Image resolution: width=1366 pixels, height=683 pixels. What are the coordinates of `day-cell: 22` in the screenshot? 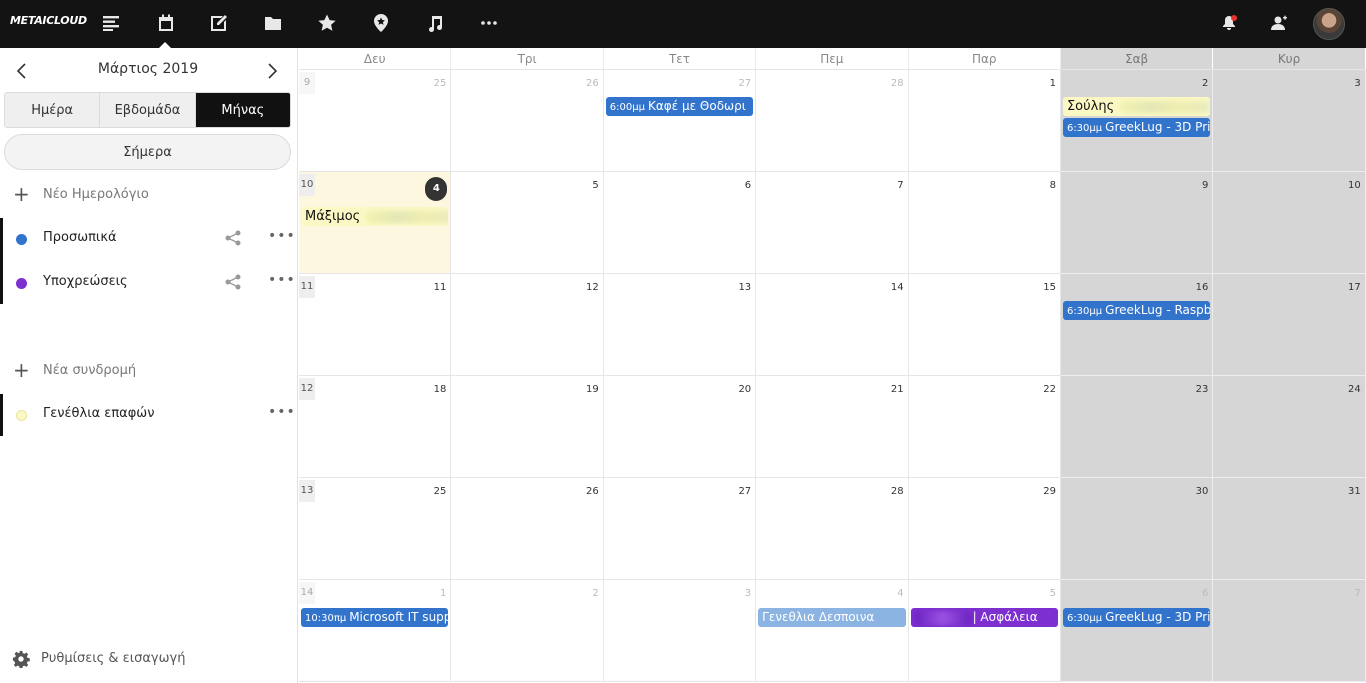 It's located at (984, 427).